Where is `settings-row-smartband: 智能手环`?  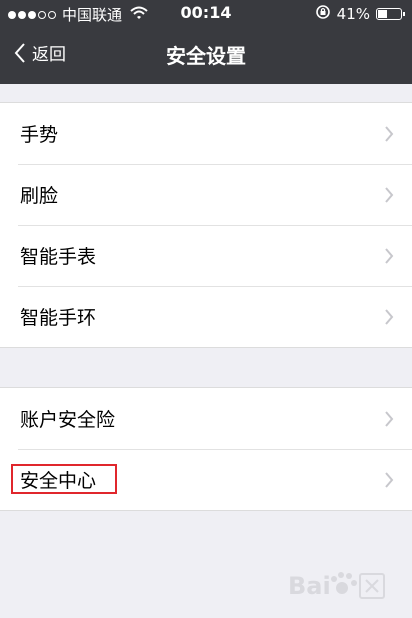 settings-row-smartband: 智能手环 is located at coordinates (206, 316).